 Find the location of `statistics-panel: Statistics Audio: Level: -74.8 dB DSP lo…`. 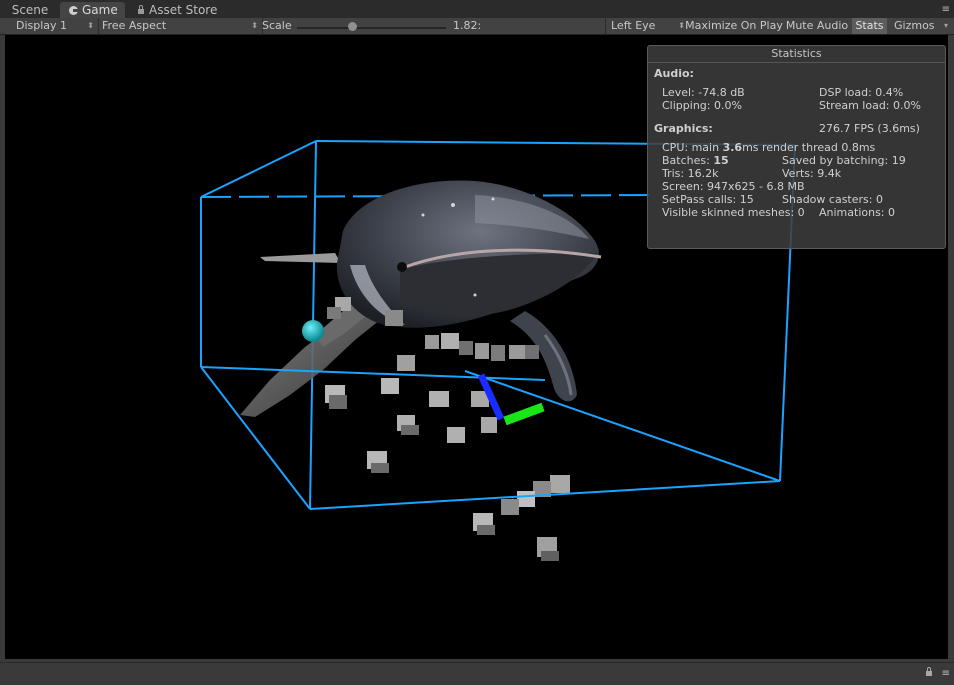

statistics-panel: Statistics Audio: Level: -74.8 dB DSP lo… is located at coordinates (796, 147).